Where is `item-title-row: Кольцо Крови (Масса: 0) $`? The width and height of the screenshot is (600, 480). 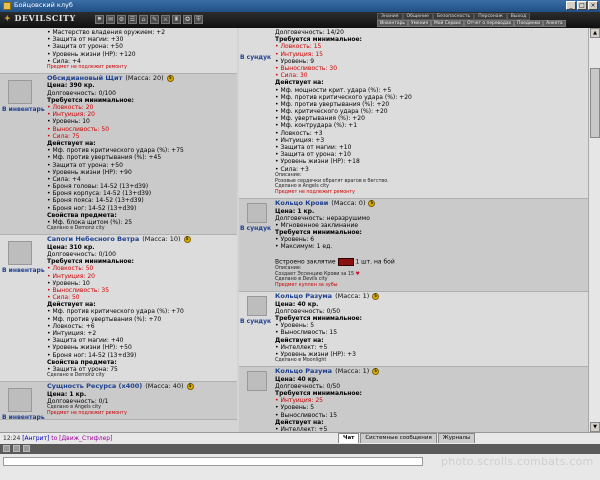 item-title-row: Кольцо Крови (Масса: 0) $ is located at coordinates (430, 203).